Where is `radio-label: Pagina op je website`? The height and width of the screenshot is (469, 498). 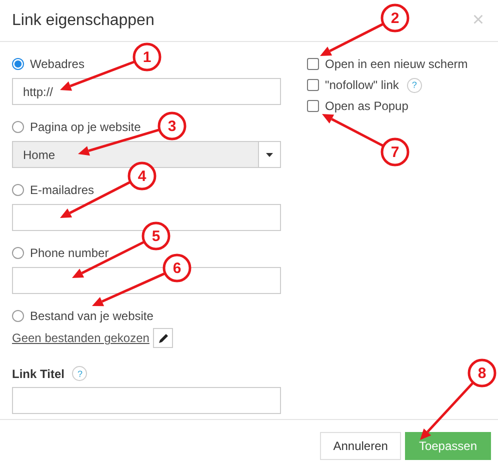 radio-label: Pagina op je website is located at coordinates (85, 127).